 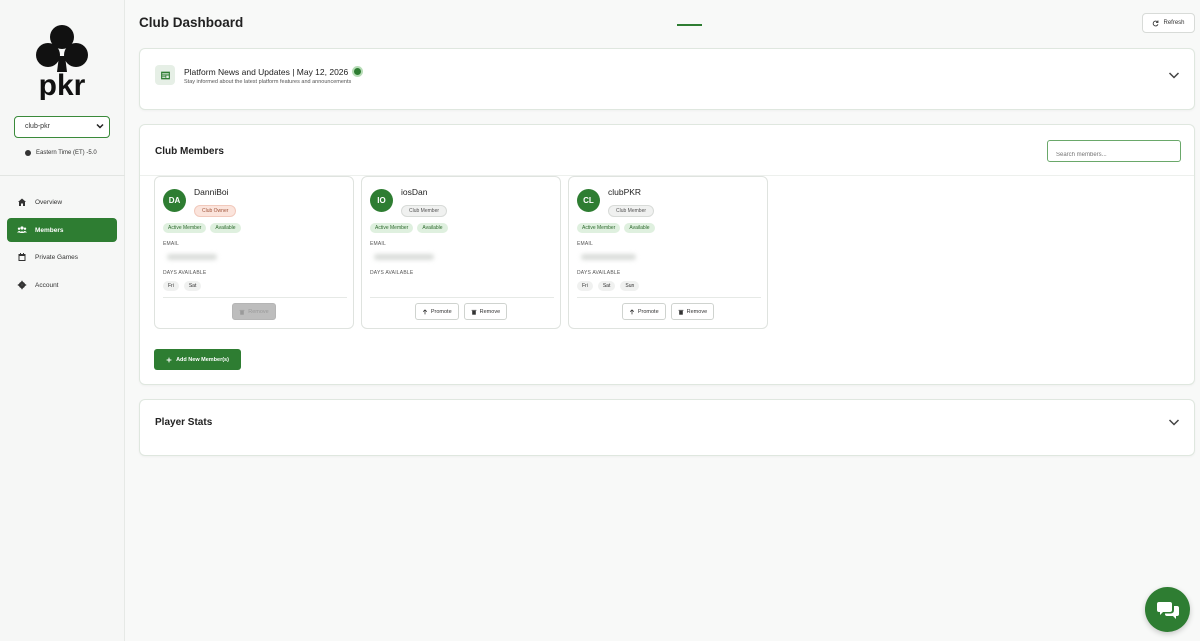 I want to click on add-member-button: Add New Member(s), so click(x=197, y=359).